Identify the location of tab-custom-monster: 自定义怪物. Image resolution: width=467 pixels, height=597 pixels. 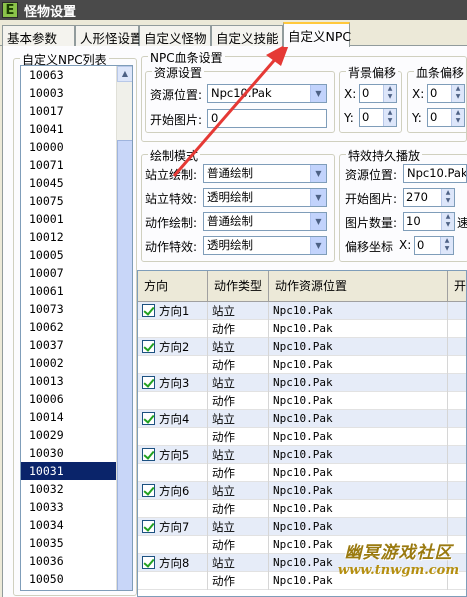
(175, 35).